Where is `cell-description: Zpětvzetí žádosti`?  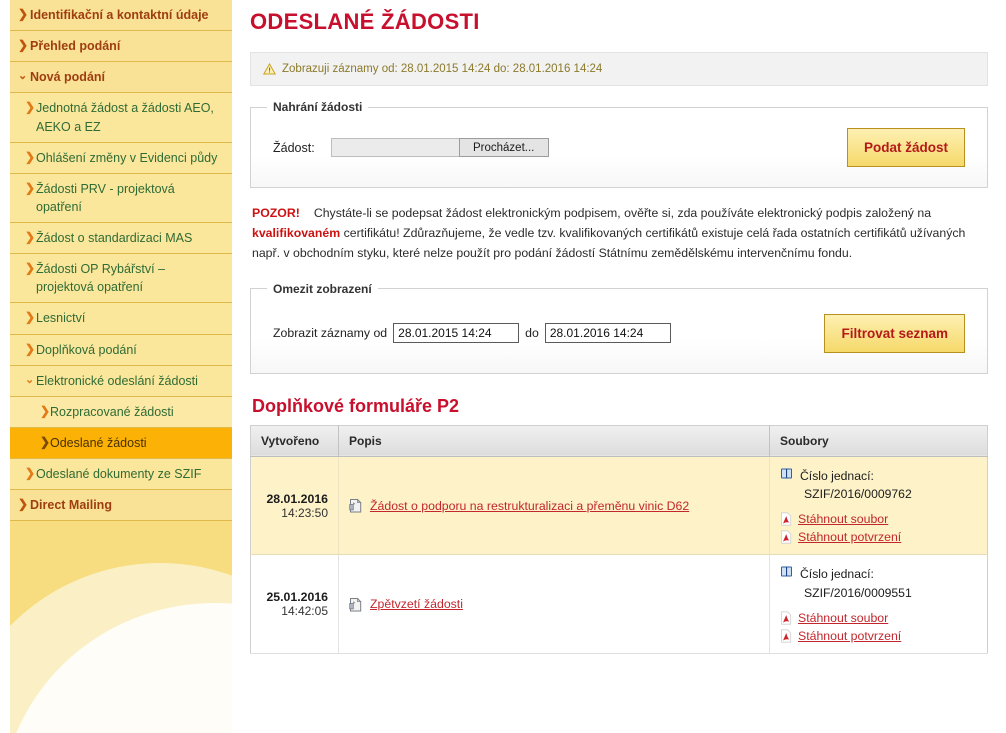
cell-description: Zpětvzetí žádosti is located at coordinates (554, 604).